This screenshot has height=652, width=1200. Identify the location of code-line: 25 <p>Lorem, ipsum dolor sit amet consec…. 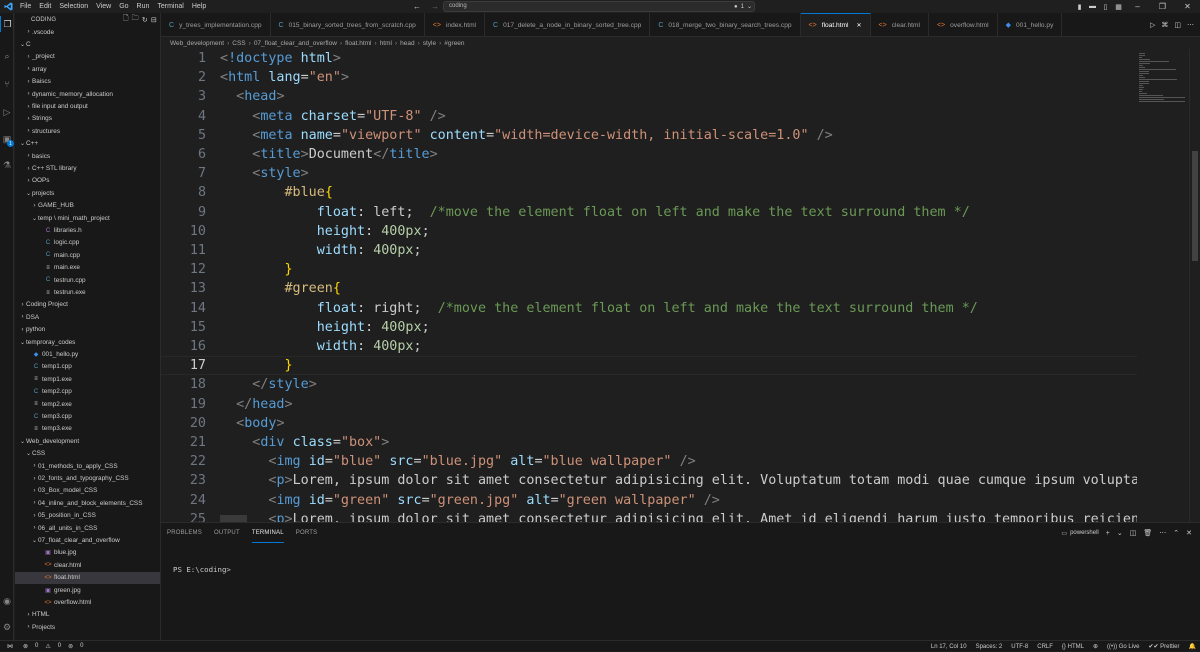
(649, 516).